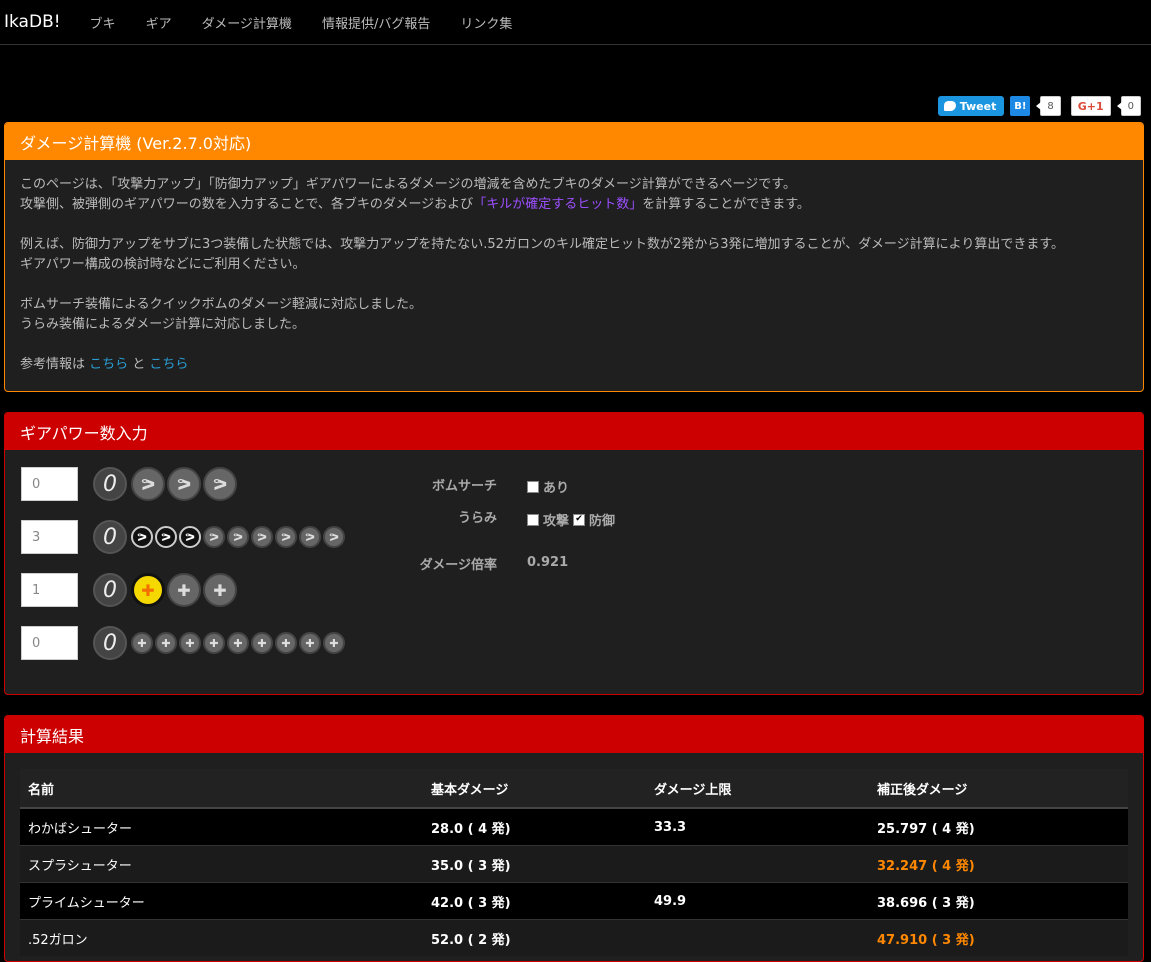 This screenshot has width=1151, height=962. I want to click on reference-and: と, so click(139, 364).